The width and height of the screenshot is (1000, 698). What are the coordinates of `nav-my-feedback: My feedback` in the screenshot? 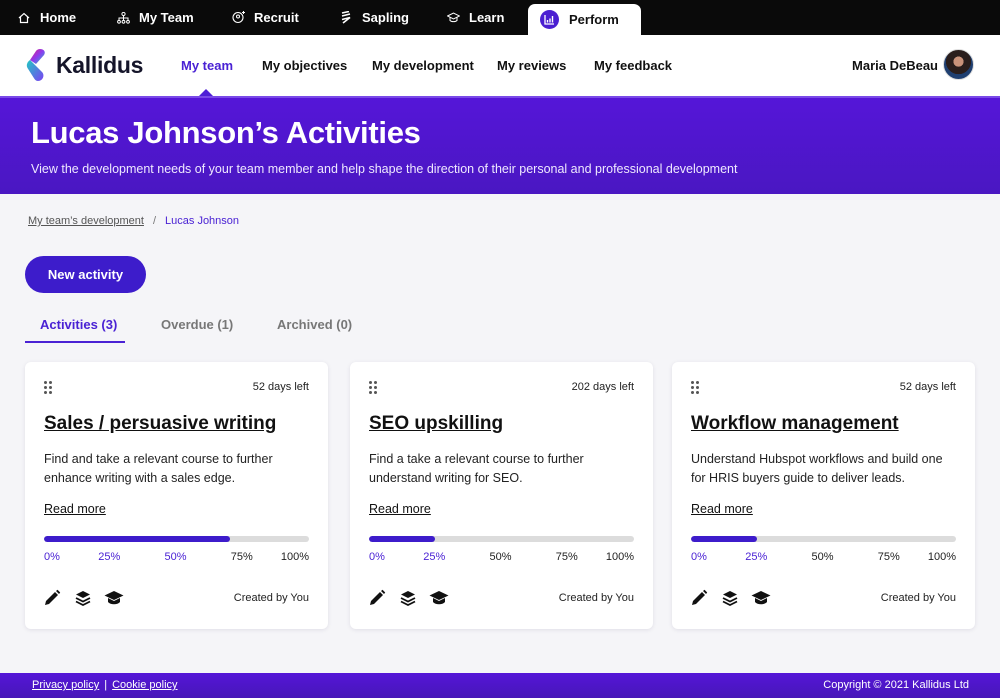 It's located at (633, 65).